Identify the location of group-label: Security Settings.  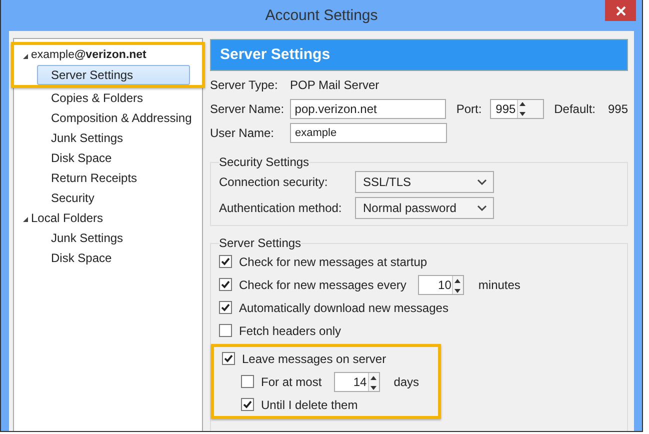
(264, 162).